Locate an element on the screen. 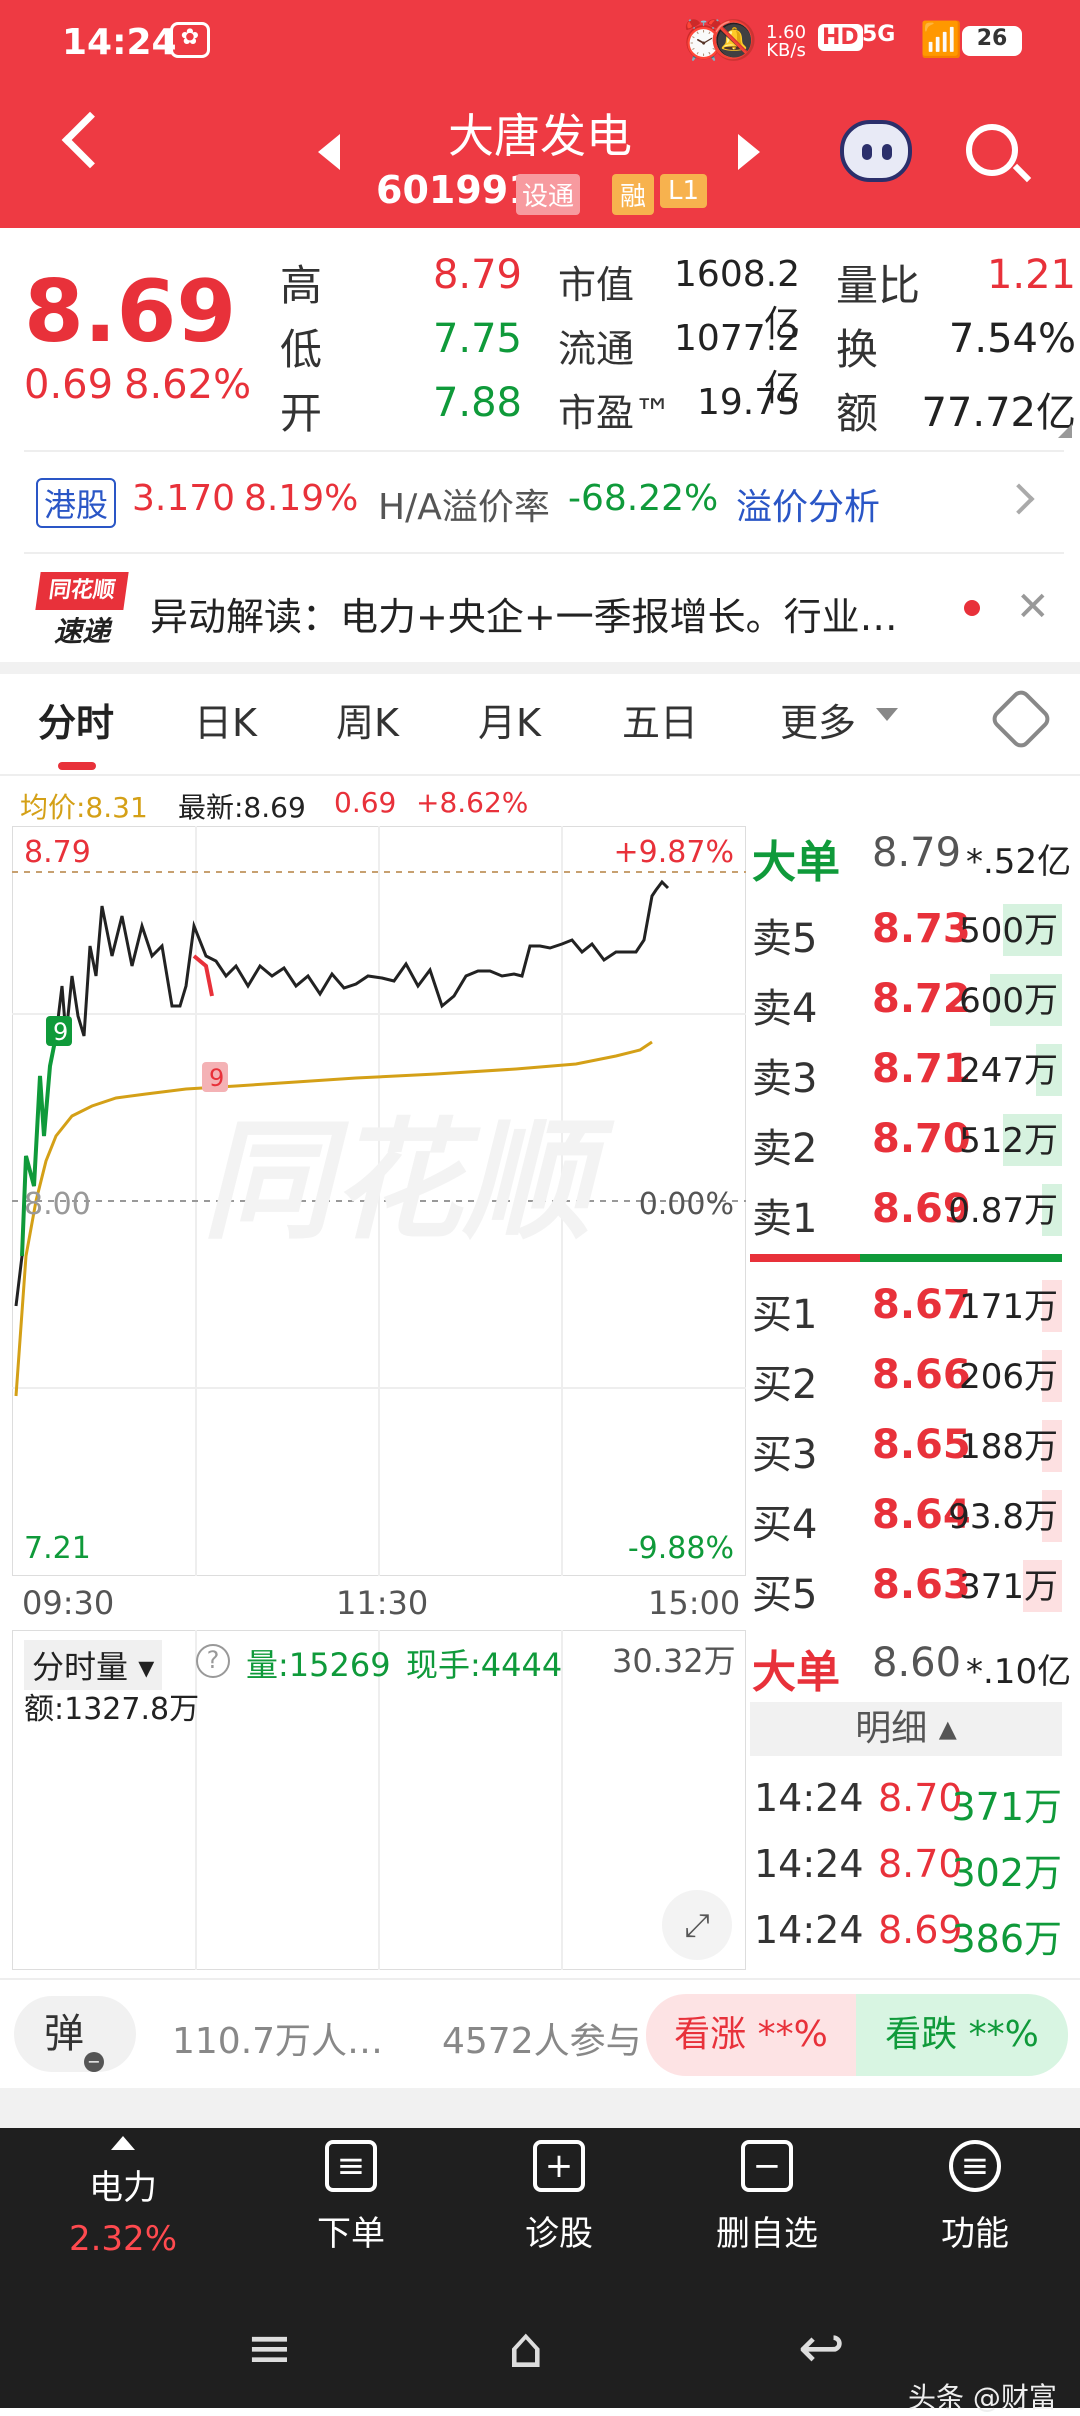  volume-selector: 分时量 ▾ is located at coordinates (93, 1665).